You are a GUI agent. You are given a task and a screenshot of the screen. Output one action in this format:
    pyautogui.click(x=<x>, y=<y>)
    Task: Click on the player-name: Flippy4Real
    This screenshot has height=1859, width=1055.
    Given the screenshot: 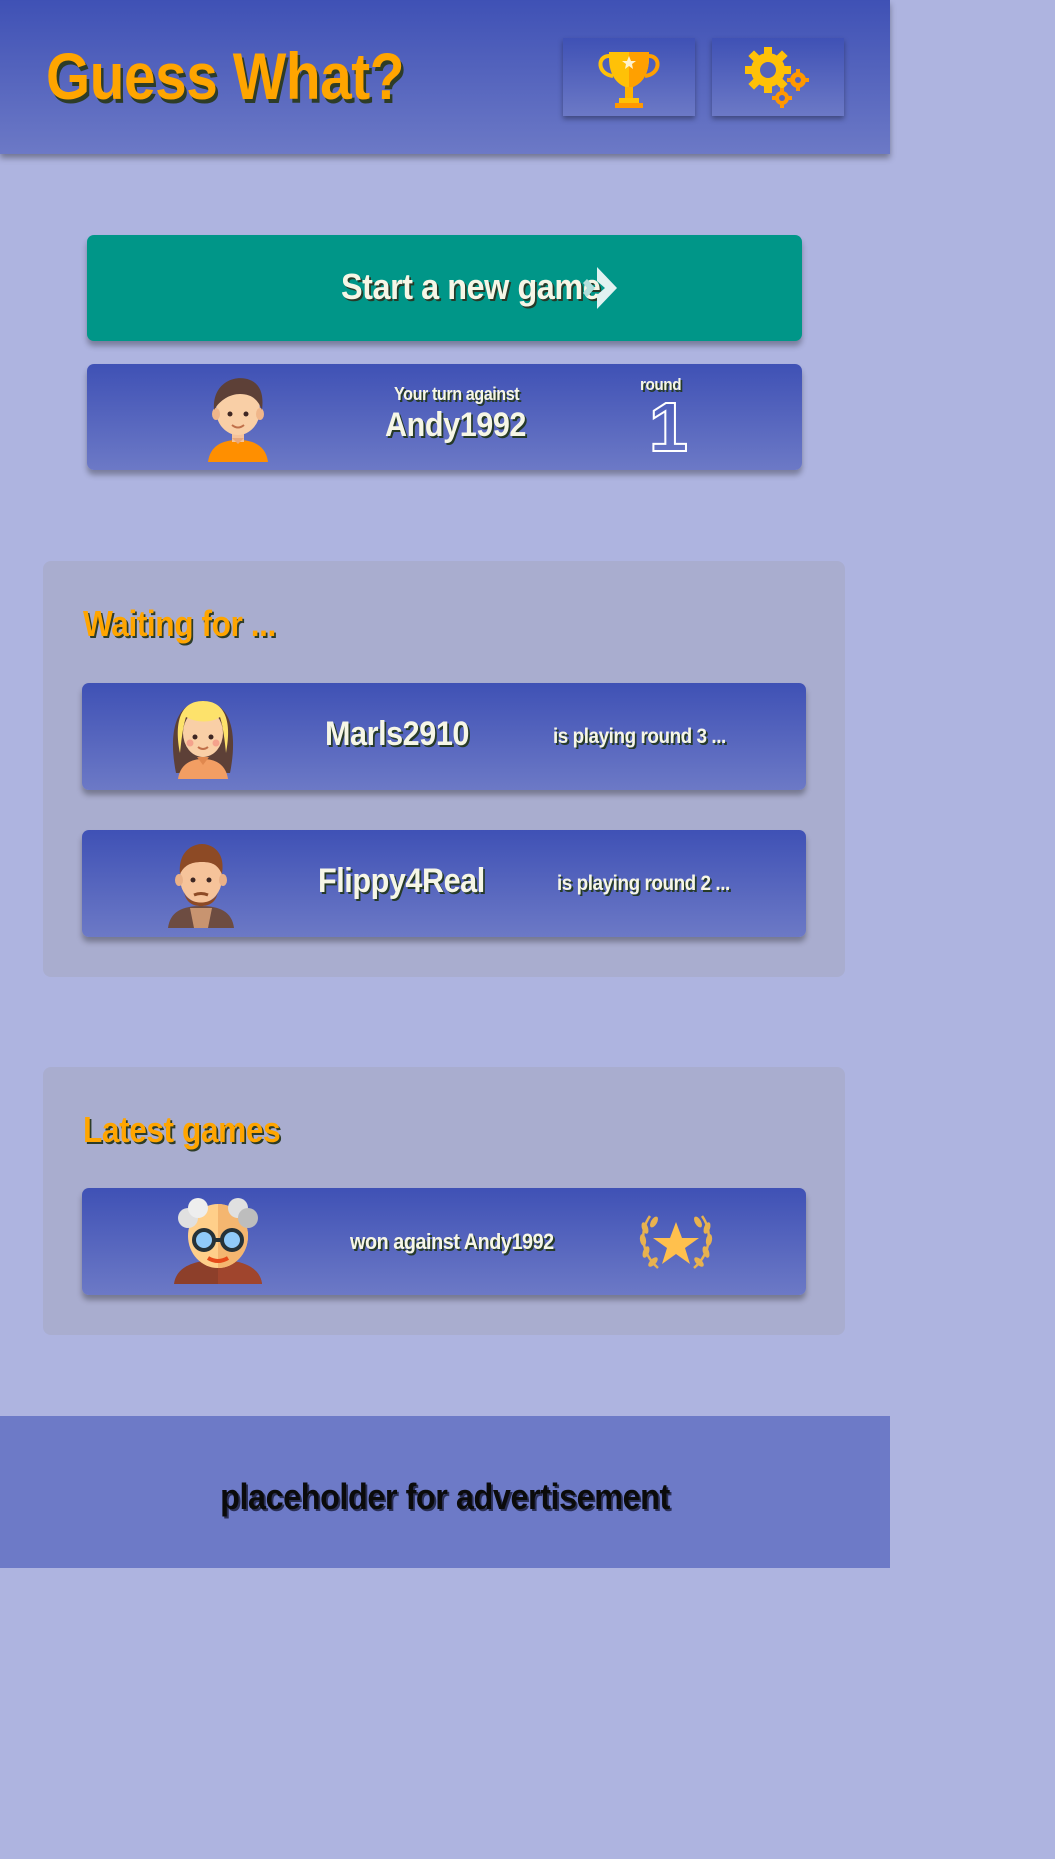 What is the action you would take?
    pyautogui.click(x=401, y=881)
    